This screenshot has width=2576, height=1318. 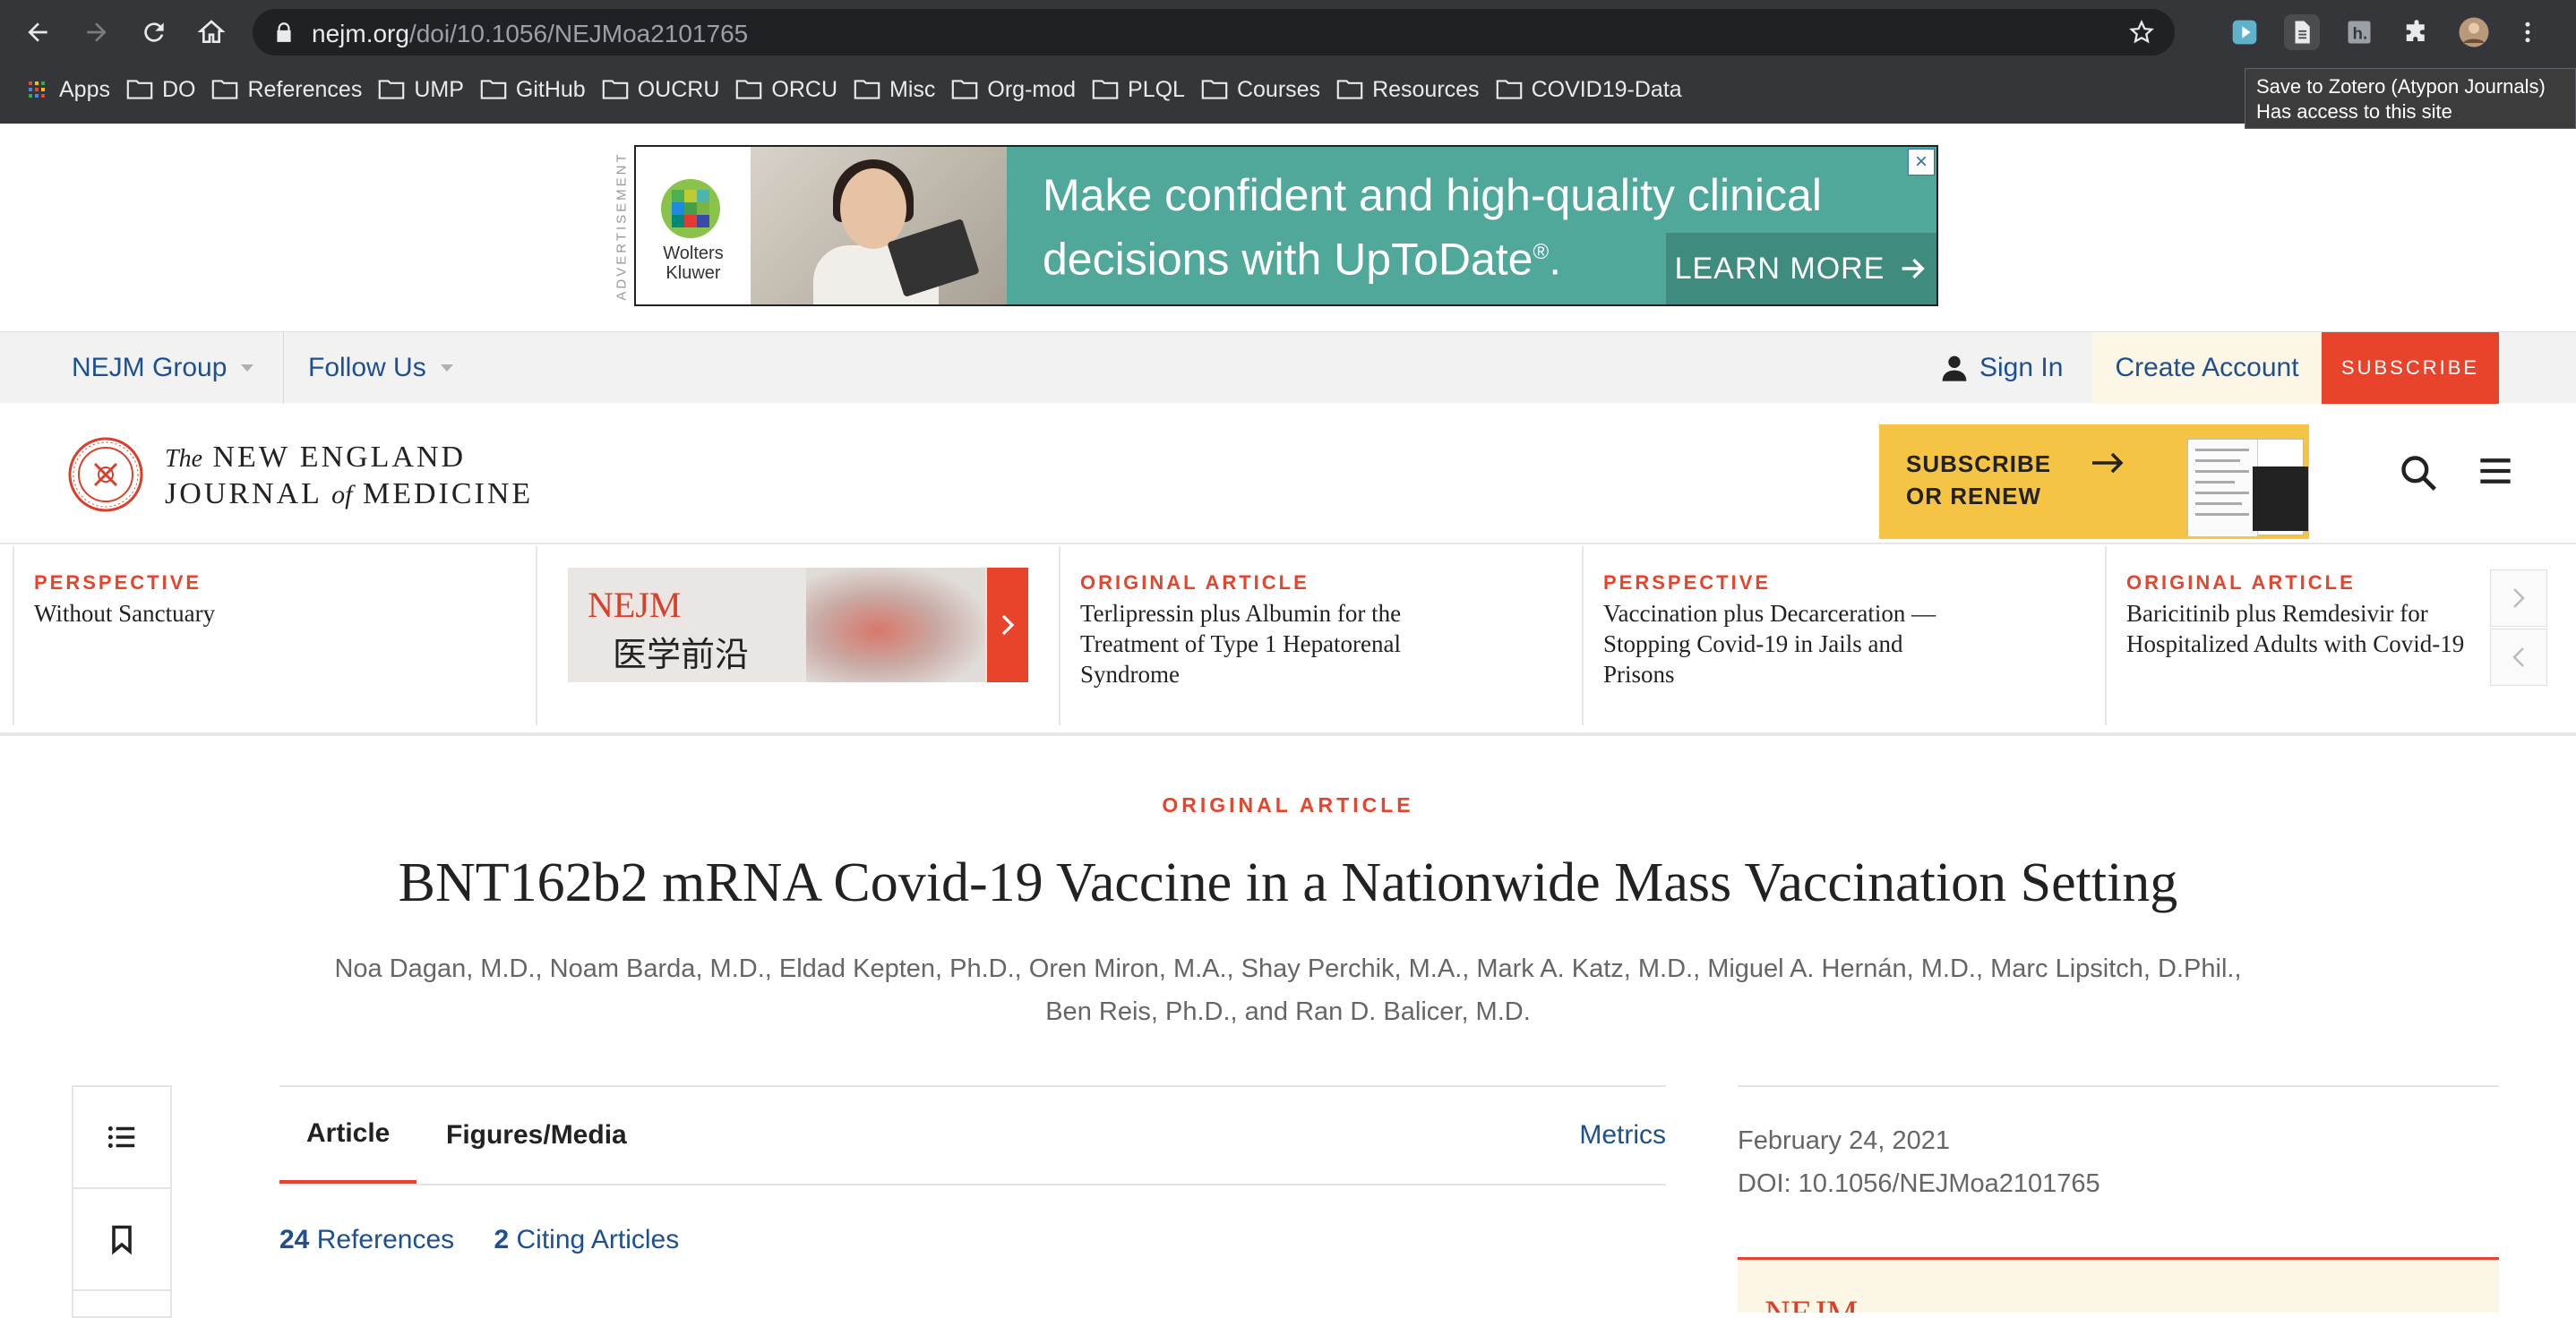 I want to click on card-title: Without Sanctuary, so click(x=125, y=613).